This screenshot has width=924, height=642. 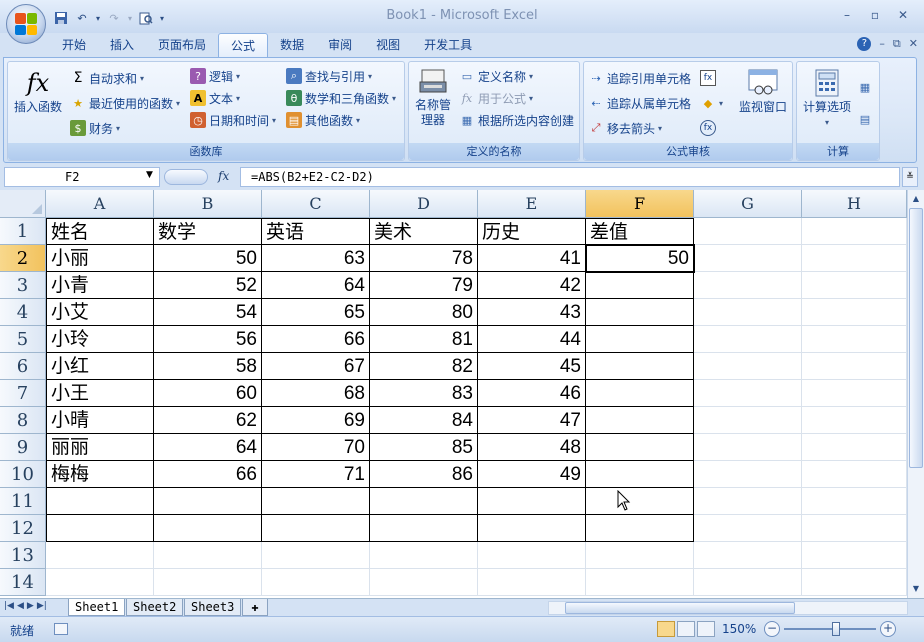 I want to click on sheet-tab-sheet1: Sheet1, so click(x=97, y=607).